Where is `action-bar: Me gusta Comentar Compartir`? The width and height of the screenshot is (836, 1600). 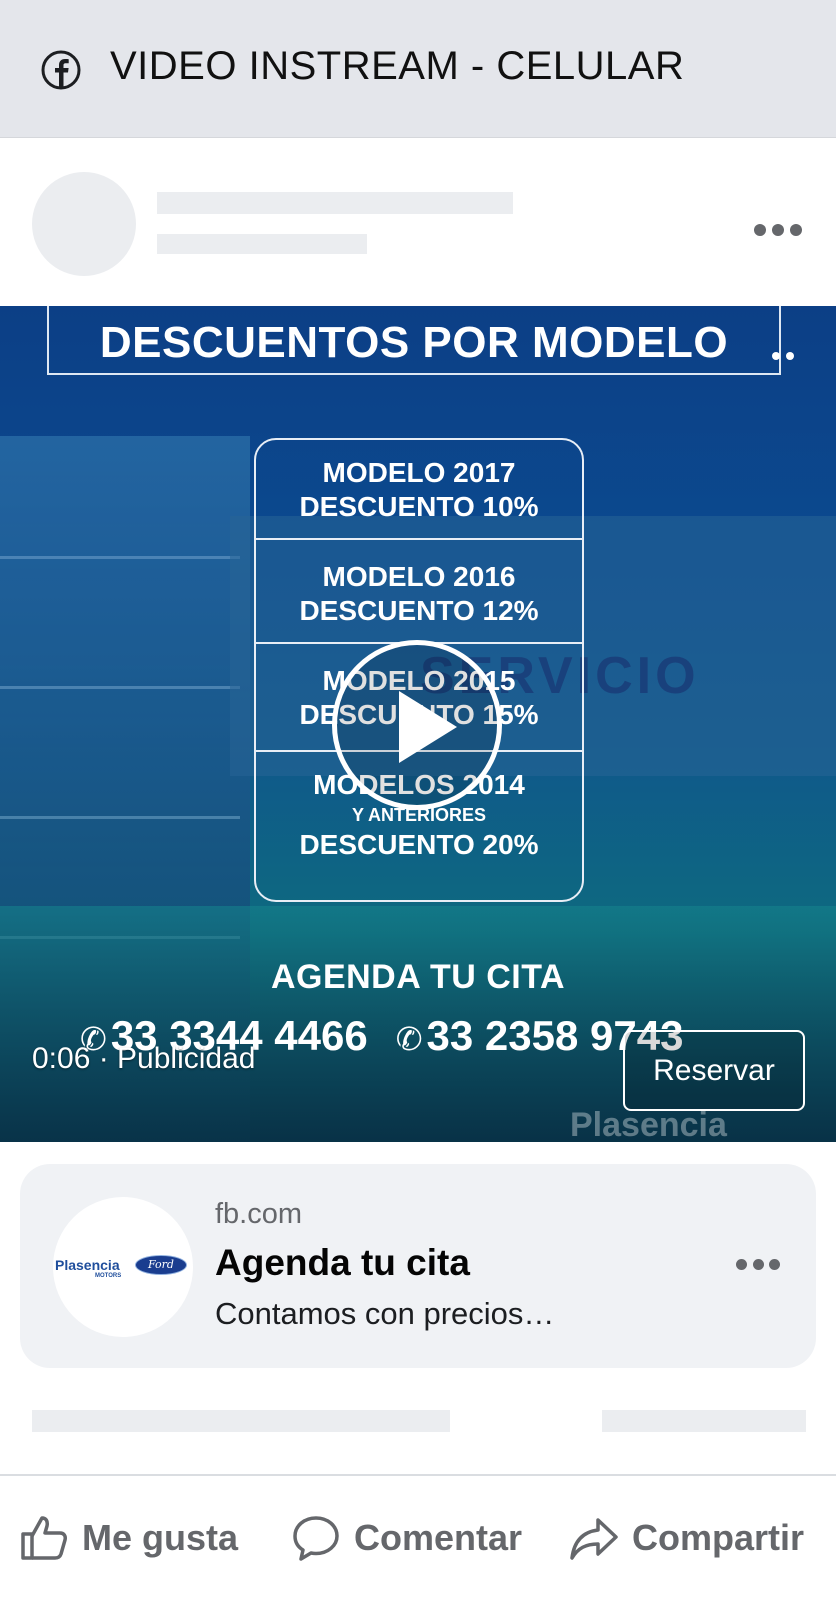 action-bar: Me gusta Comentar Compartir is located at coordinates (418, 1538).